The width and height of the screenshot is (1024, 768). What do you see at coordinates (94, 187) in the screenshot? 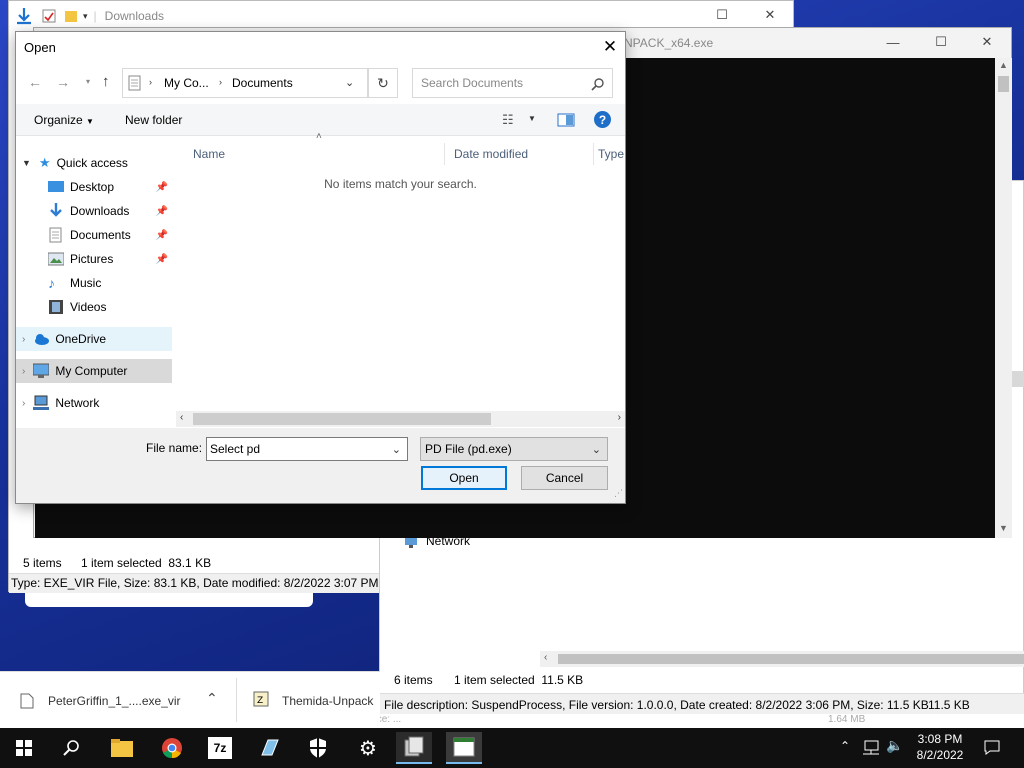
I see `nav-desktop: Desktop 📌` at bounding box center [94, 187].